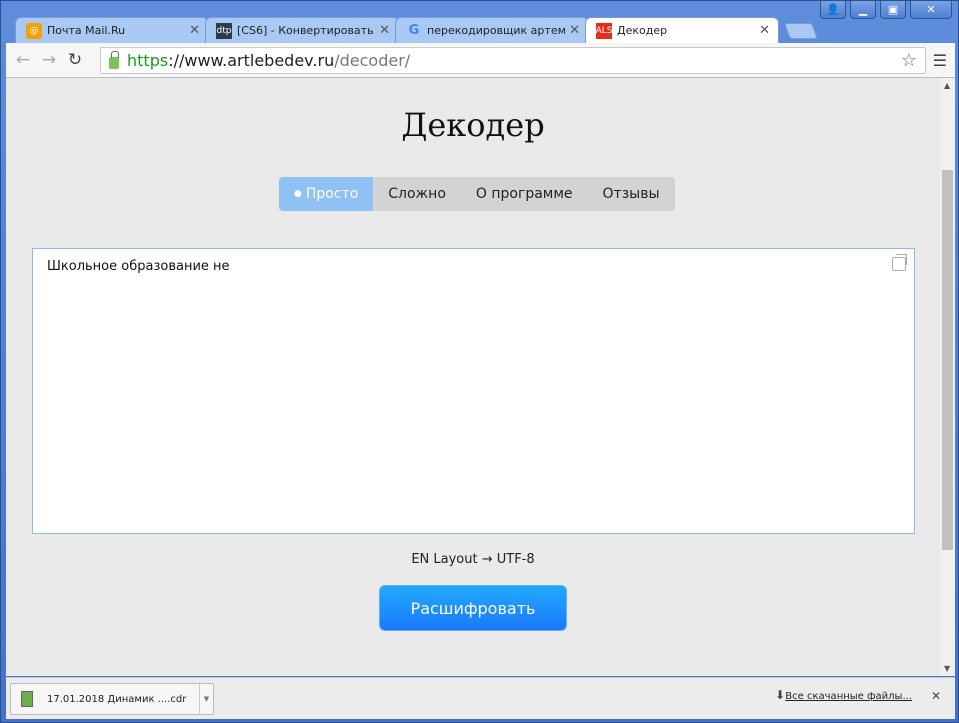 This screenshot has height=723, width=959. Describe the element at coordinates (524, 194) in the screenshot. I see `tab-about: О программе` at that location.